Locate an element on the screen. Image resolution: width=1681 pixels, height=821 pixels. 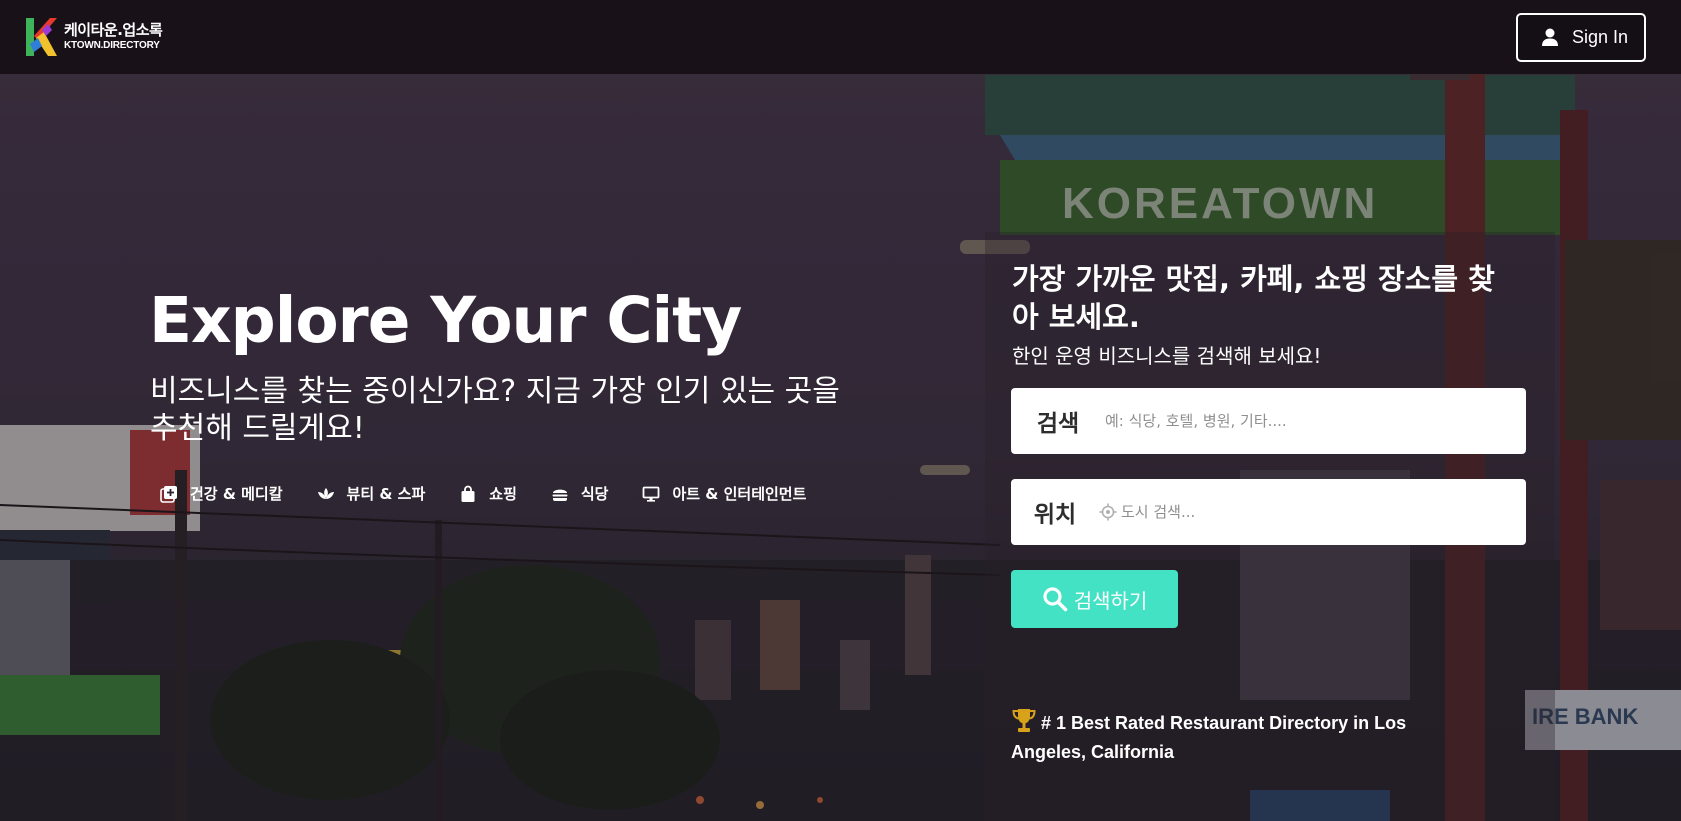
brand-name-en: KTOWN.DIRECTORY is located at coordinates (112, 45).